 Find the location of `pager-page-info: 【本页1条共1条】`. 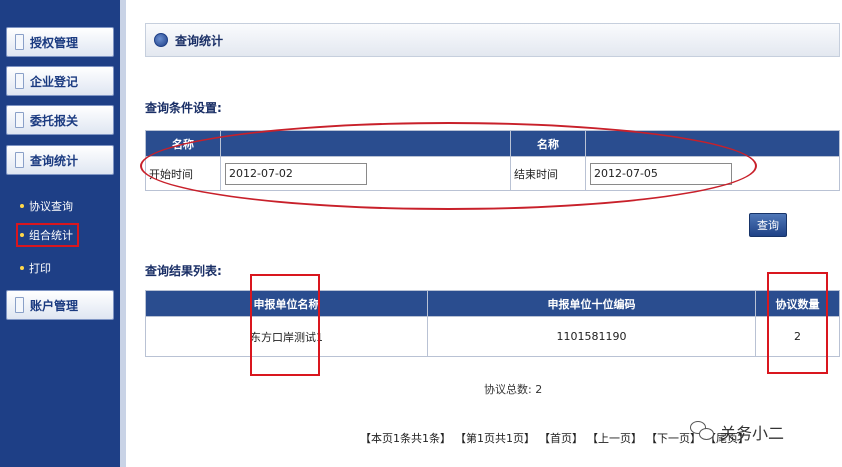

pager-page-info: 【本页1条共1条】 is located at coordinates (405, 438).